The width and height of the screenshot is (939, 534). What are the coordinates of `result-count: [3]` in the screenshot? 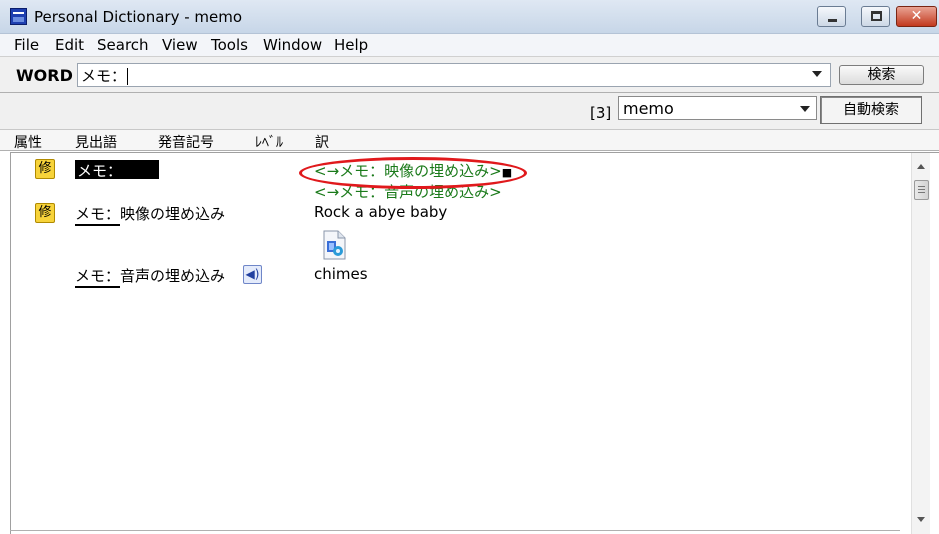 It's located at (601, 113).